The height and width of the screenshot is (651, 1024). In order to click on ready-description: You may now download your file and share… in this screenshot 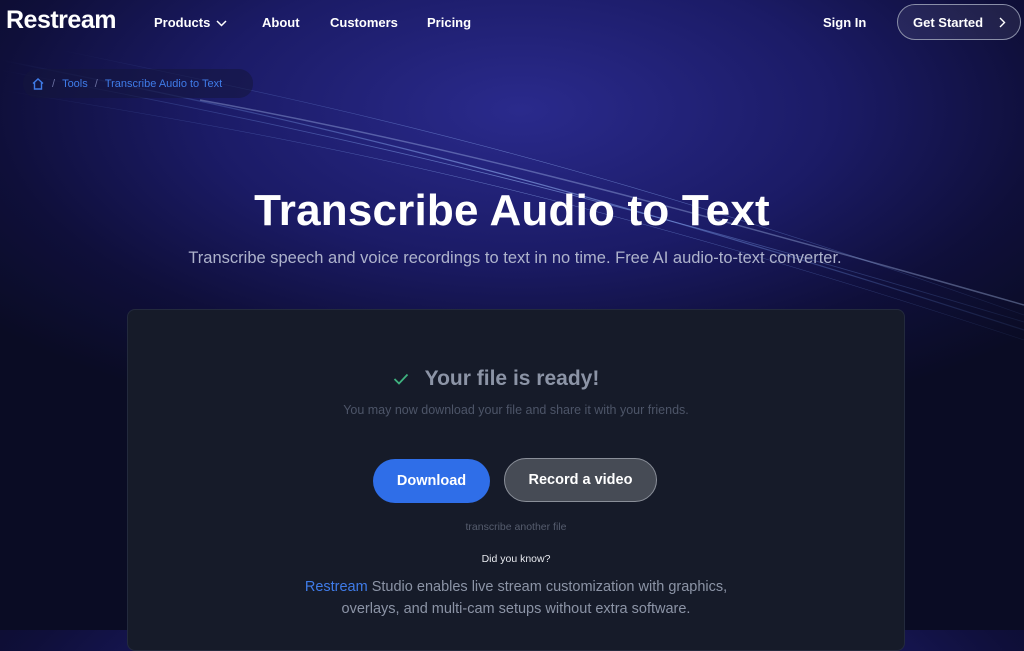, I will do `click(516, 410)`.